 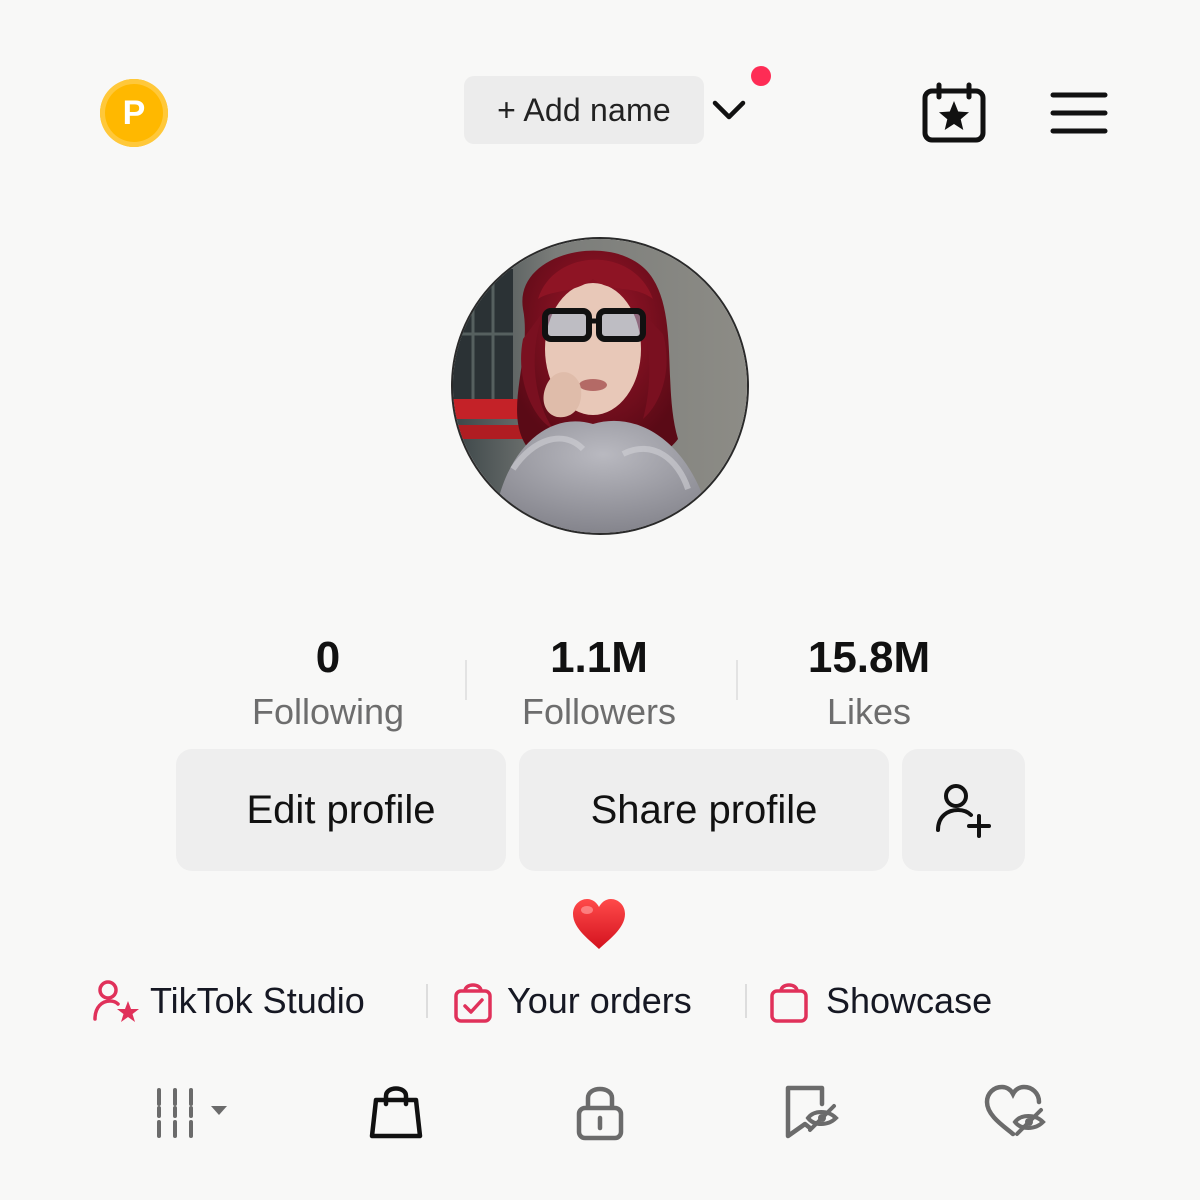 I want to click on tiktok-studio-link: TikTok Studio, so click(x=228, y=1001).